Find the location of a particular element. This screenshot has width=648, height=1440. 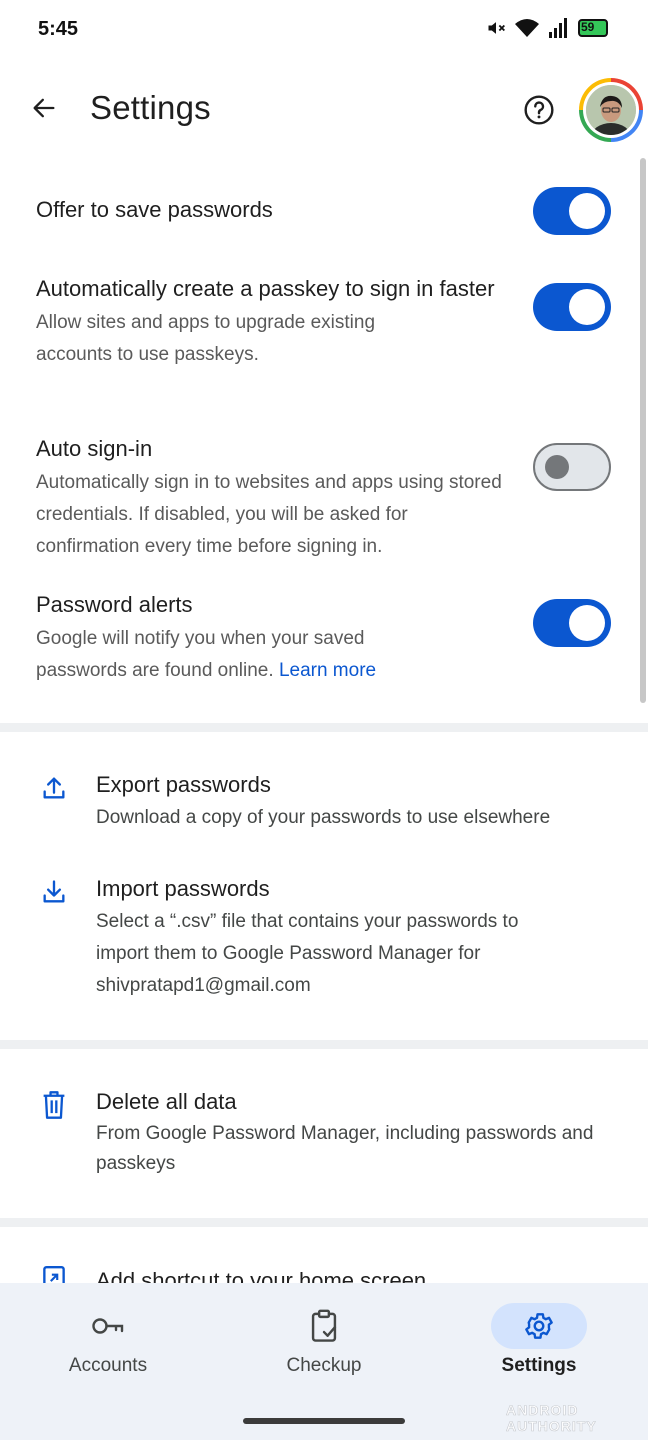

status-time: 5:45 is located at coordinates (58, 29).